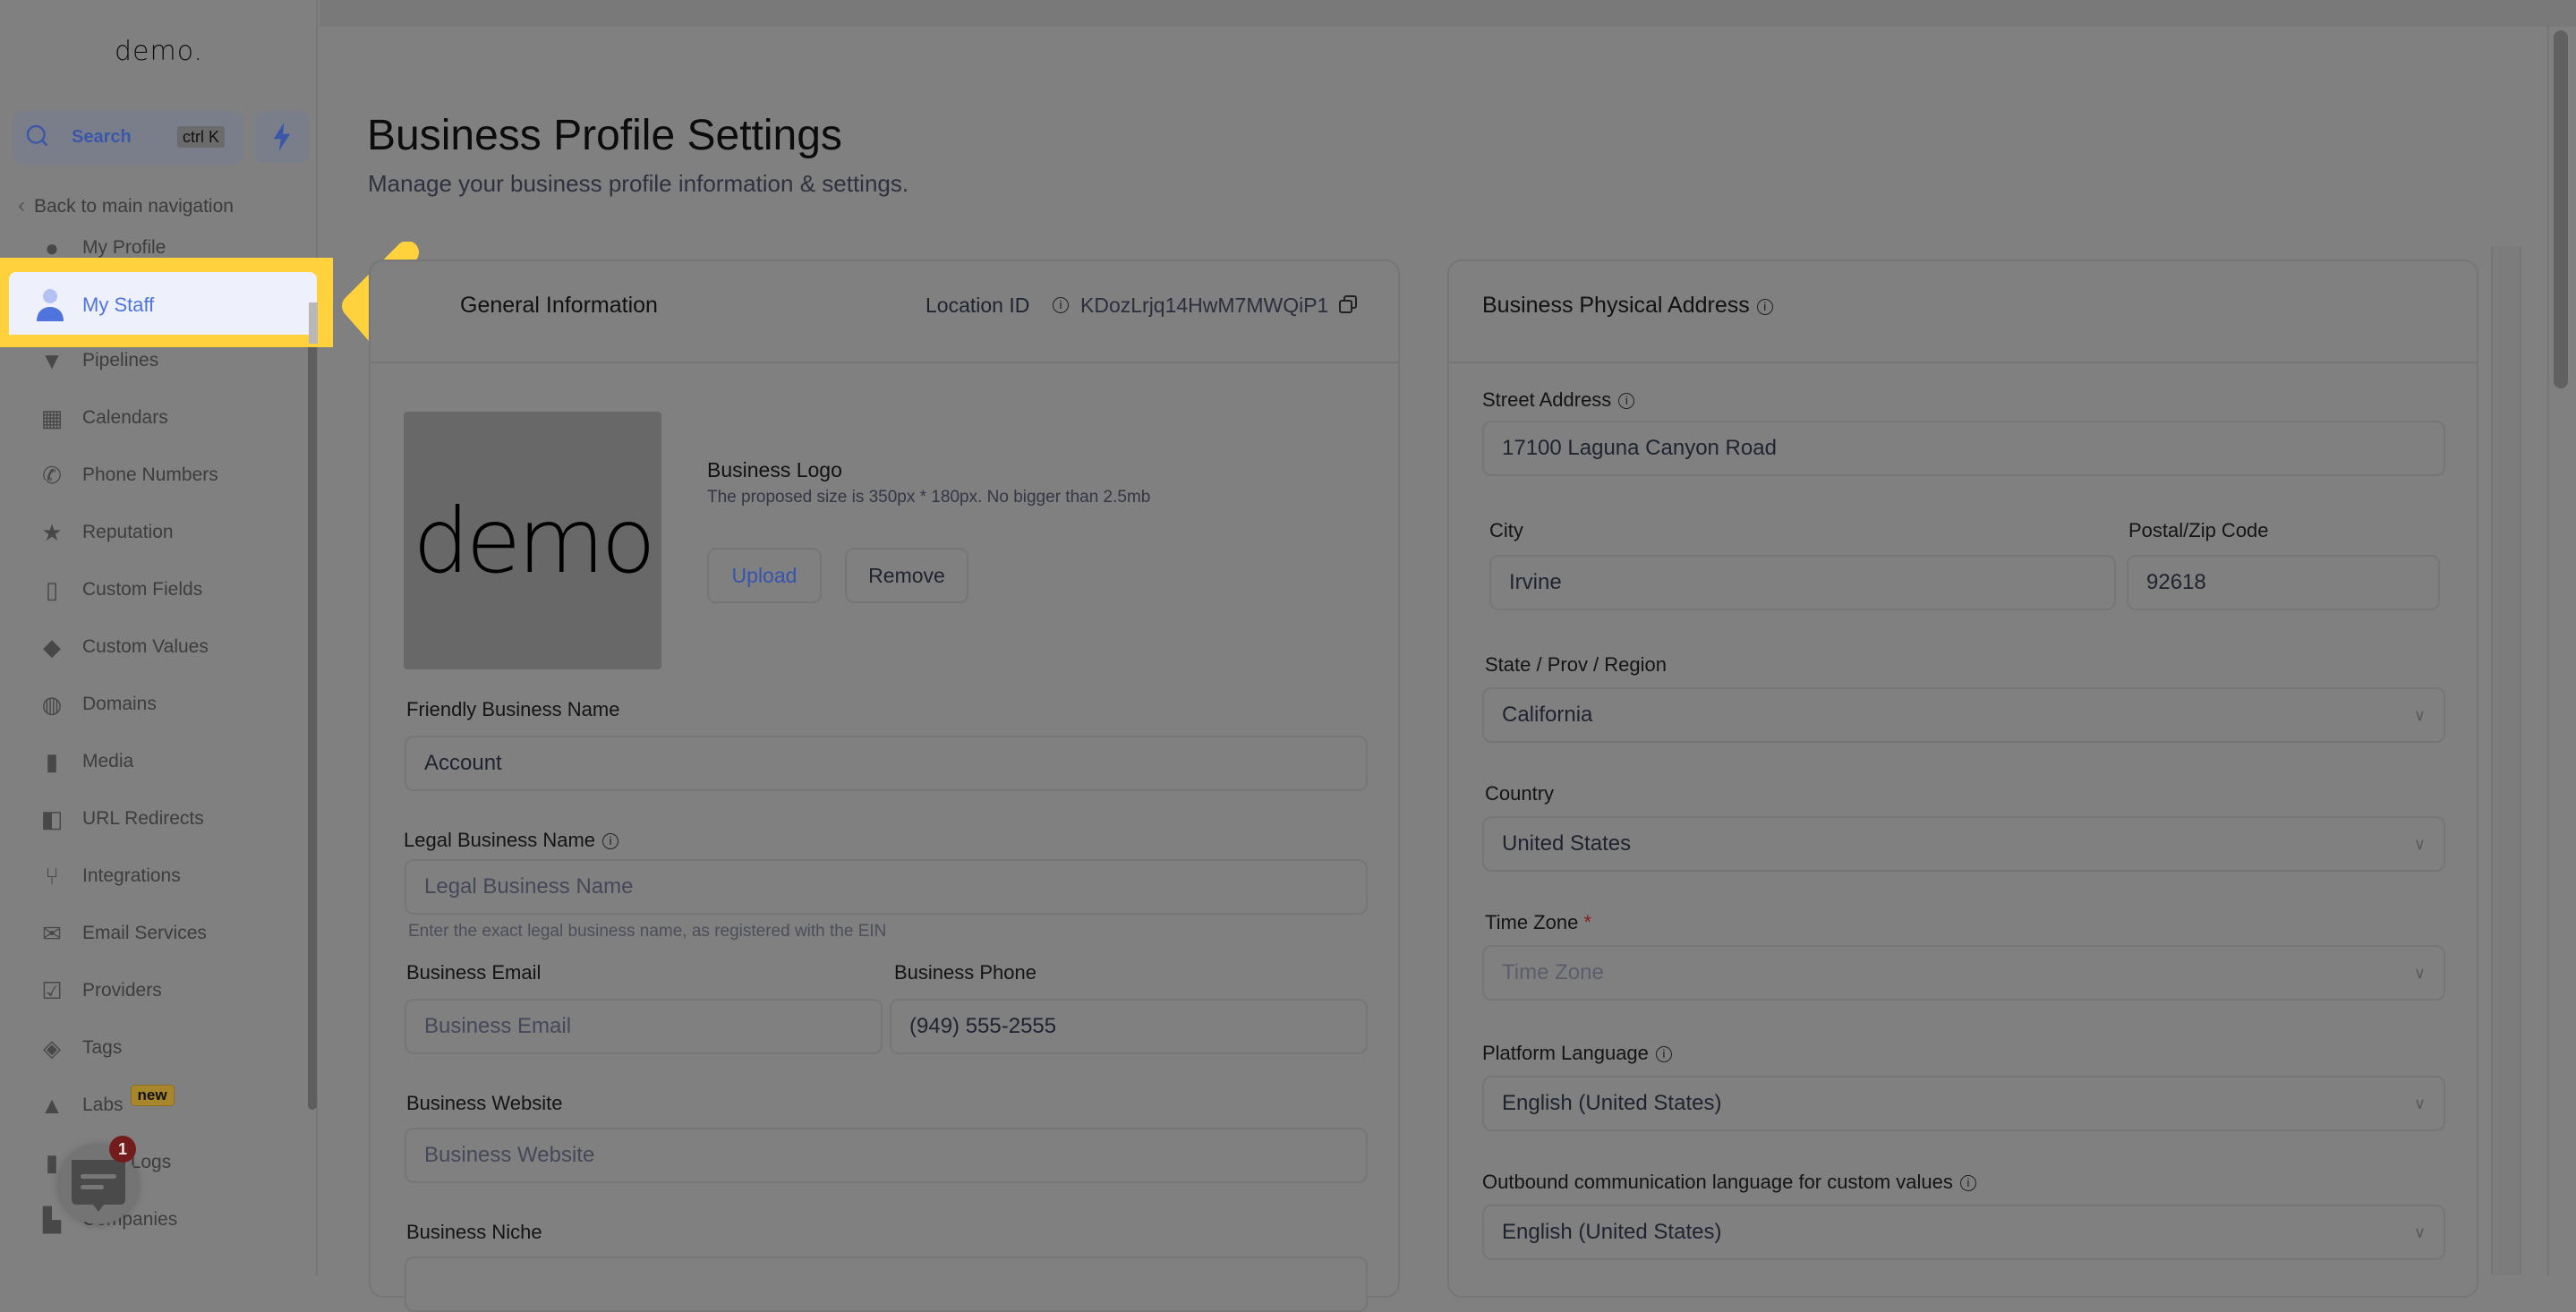 This screenshot has width=2576, height=1312. I want to click on sidebar-item-label: My Staff, so click(118, 305).